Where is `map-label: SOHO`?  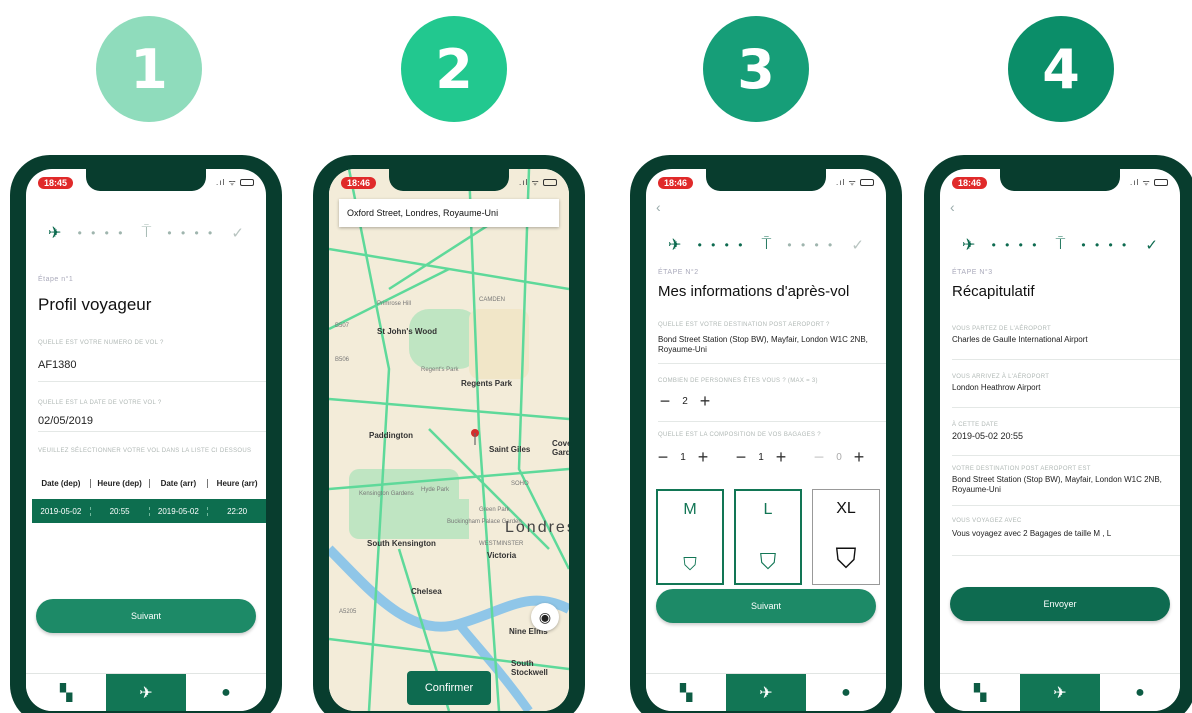
map-label: SOHO is located at coordinates (520, 484).